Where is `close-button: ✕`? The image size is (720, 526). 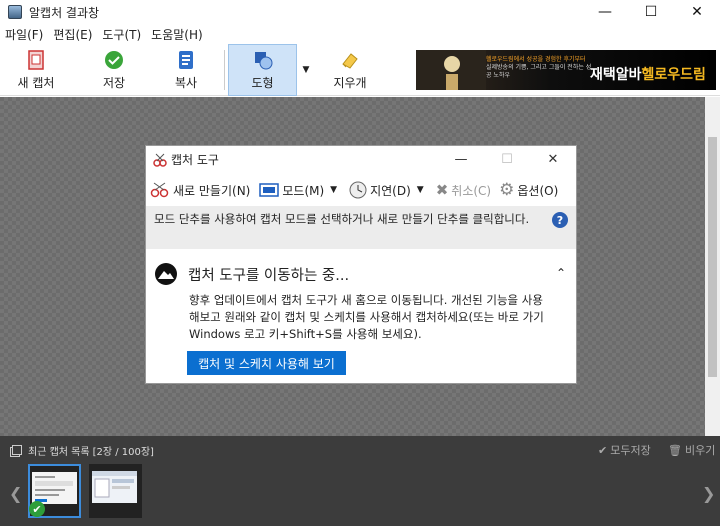 close-button: ✕ is located at coordinates (697, 12).